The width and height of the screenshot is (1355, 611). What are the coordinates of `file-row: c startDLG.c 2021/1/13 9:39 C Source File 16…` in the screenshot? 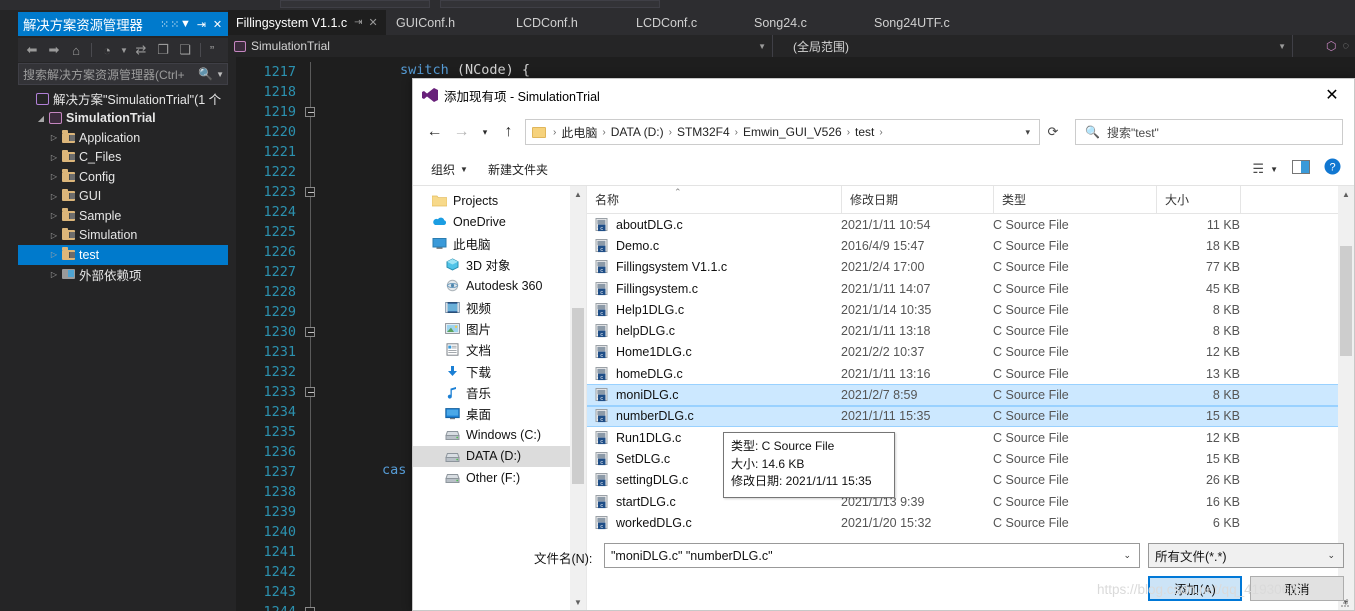 It's located at (962, 501).